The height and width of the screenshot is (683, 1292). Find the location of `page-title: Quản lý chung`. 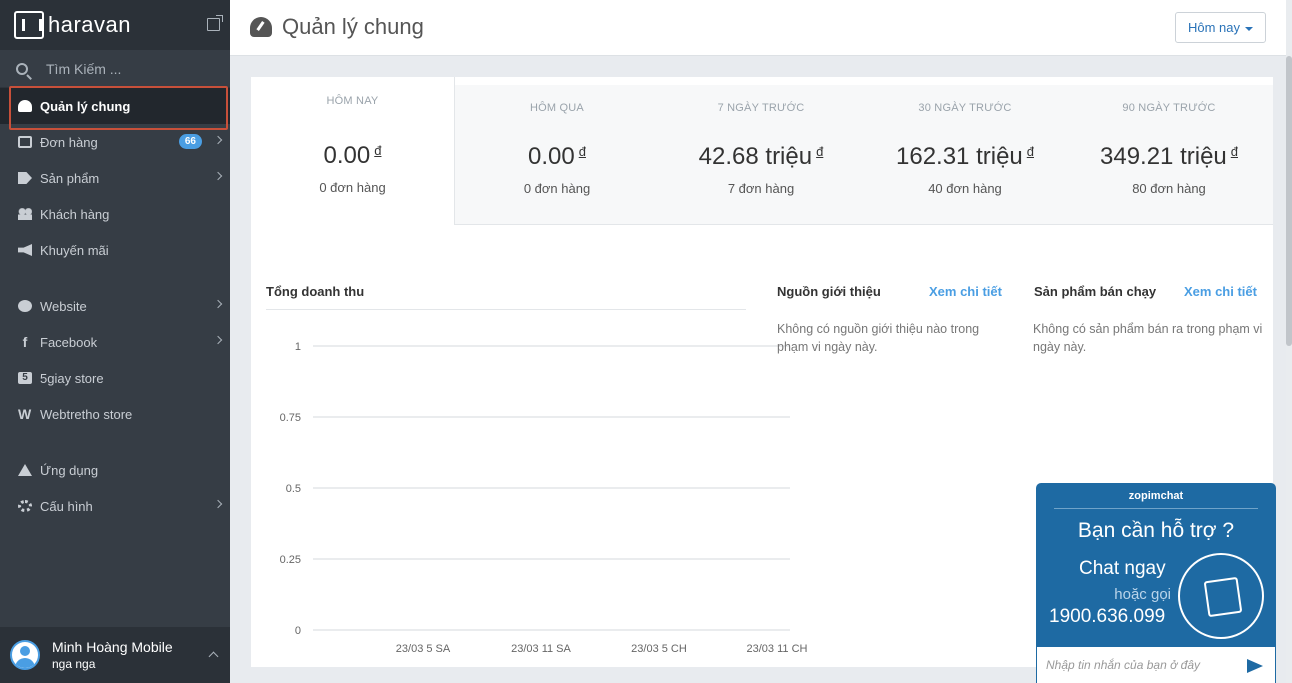

page-title: Quản lý chung is located at coordinates (337, 27).